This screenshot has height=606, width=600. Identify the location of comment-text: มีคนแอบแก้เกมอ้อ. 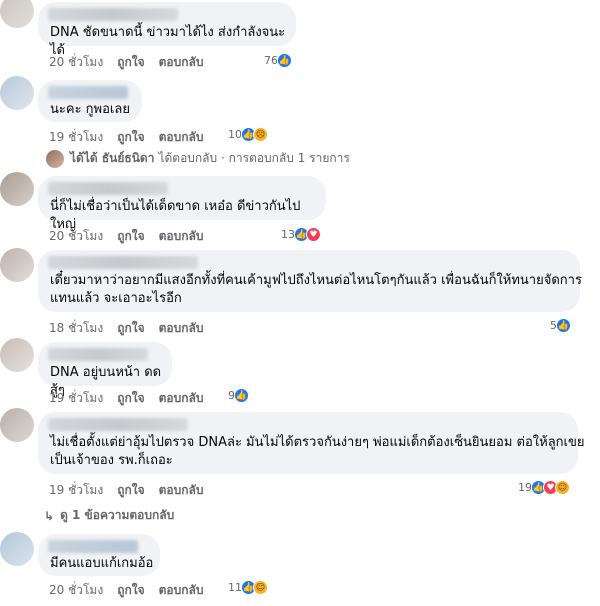
(102, 563).